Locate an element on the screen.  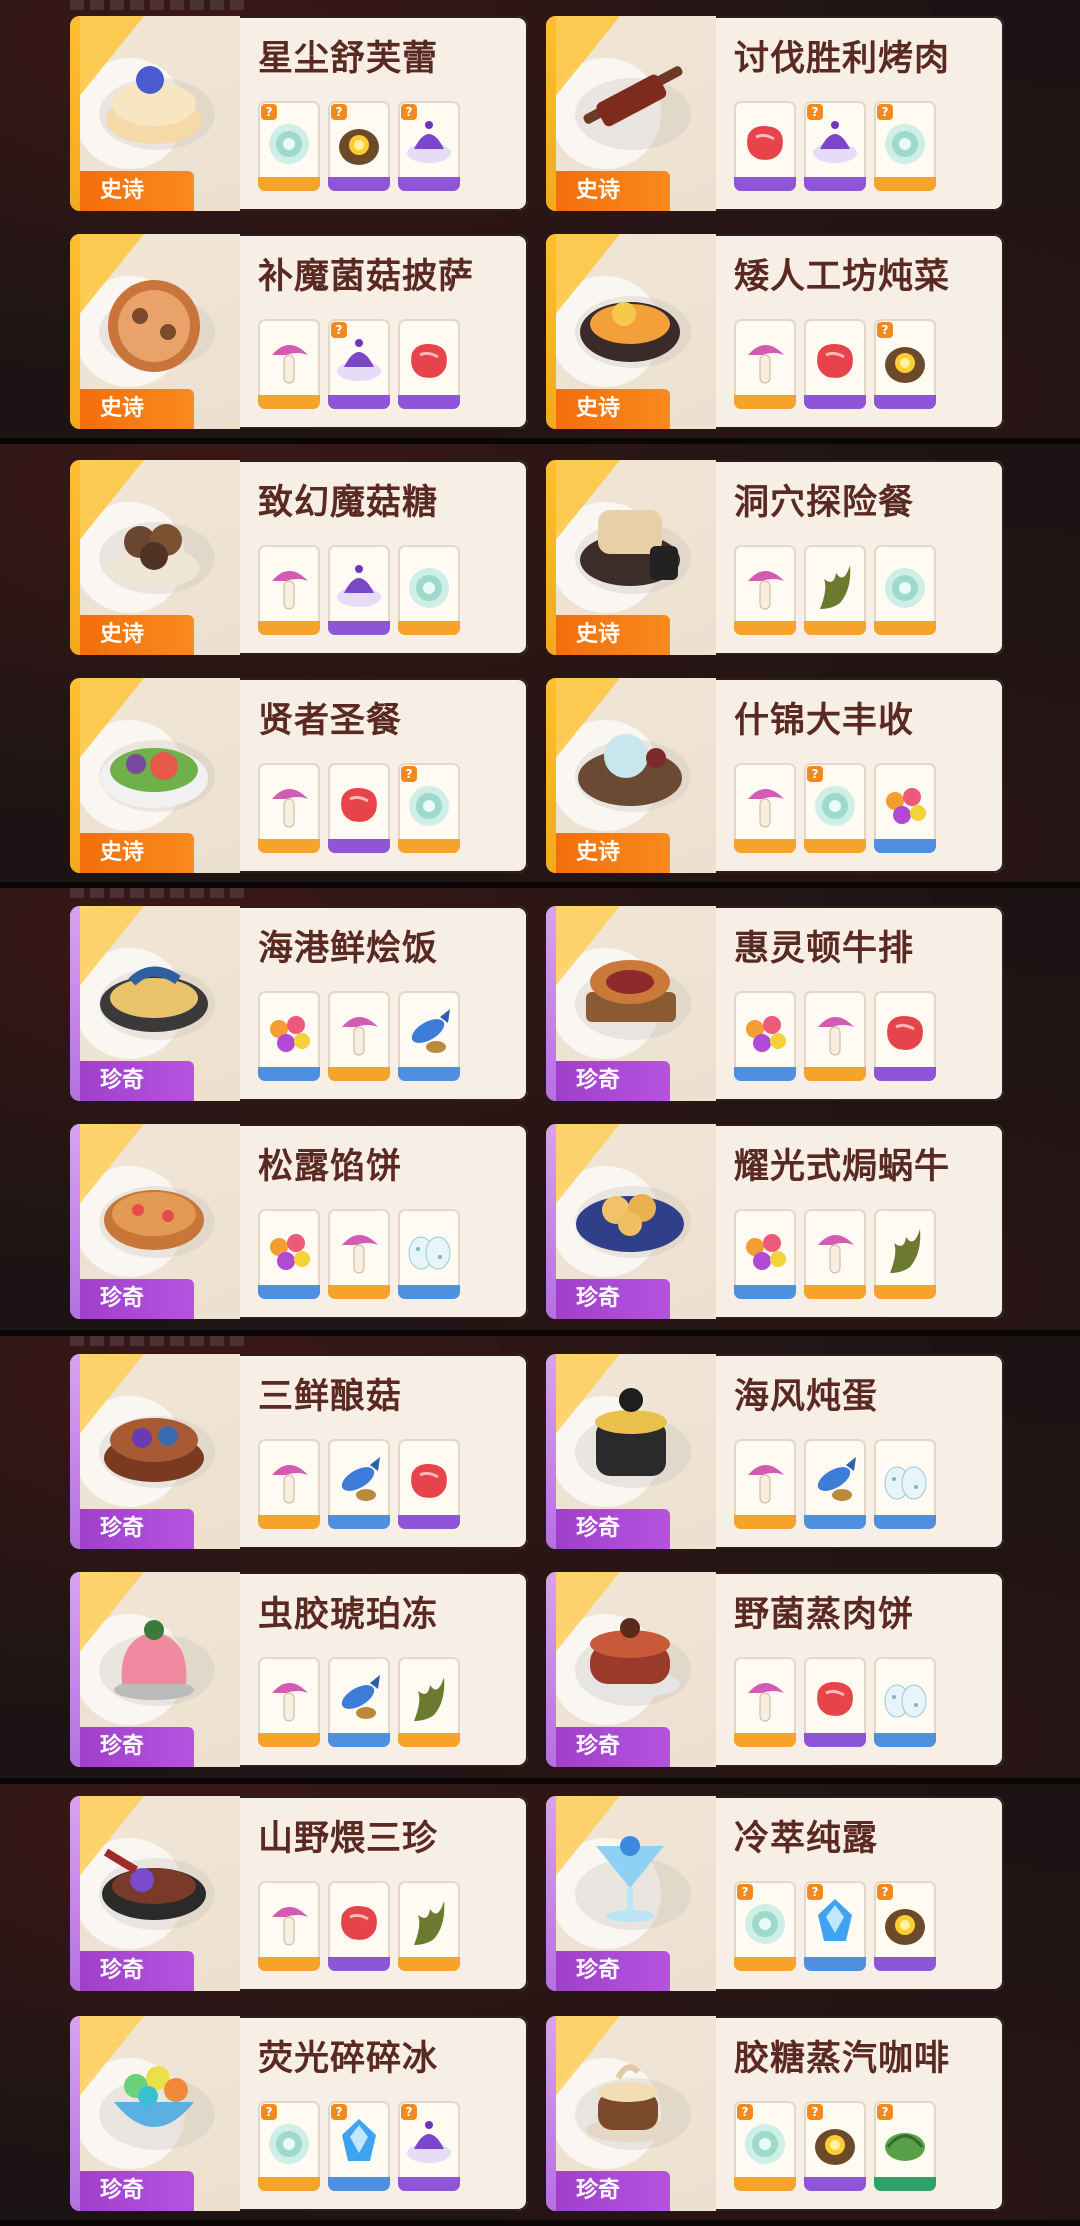
recipe-card: 三鲜酿菇 珍奇 is located at coordinates (299, 1451).